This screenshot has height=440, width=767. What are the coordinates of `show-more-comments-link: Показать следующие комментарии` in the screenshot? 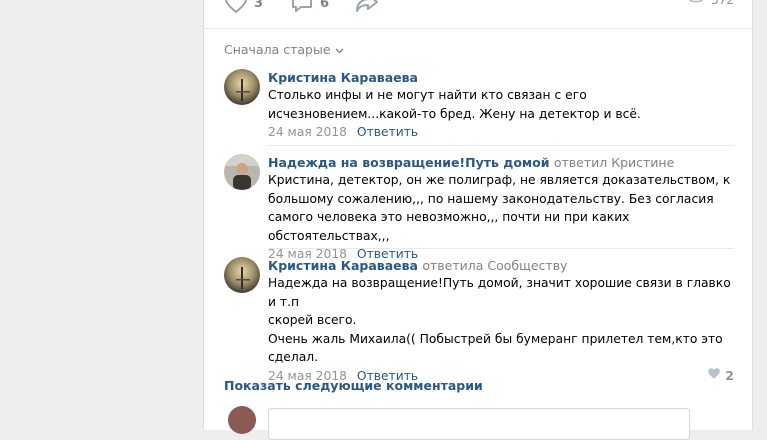 It's located at (353, 385).